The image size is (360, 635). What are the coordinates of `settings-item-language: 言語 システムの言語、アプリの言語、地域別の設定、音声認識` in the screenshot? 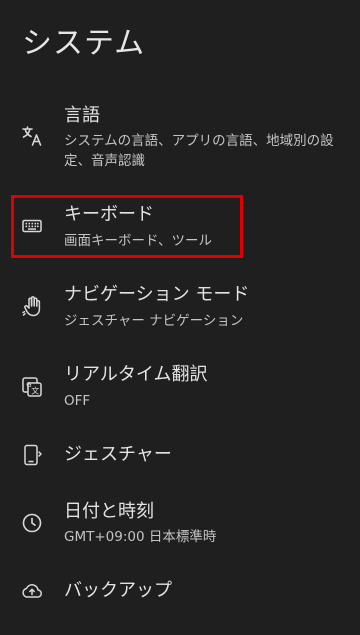 It's located at (180, 140).